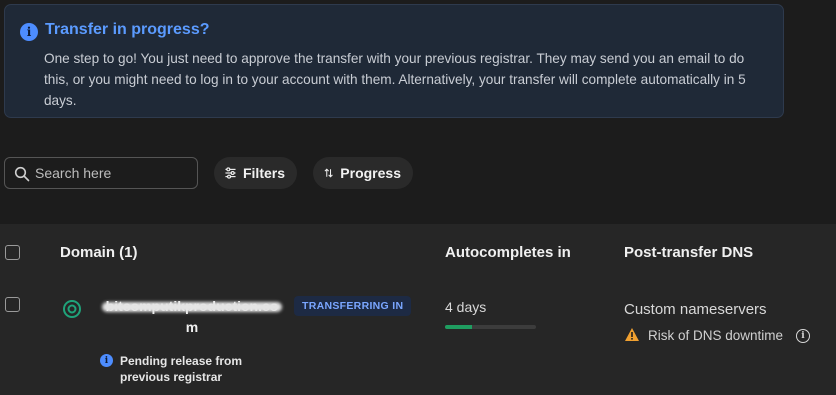 This screenshot has height=395, width=836. Describe the element at coordinates (490, 327) in the screenshot. I see `transfer-progress-bar` at that location.